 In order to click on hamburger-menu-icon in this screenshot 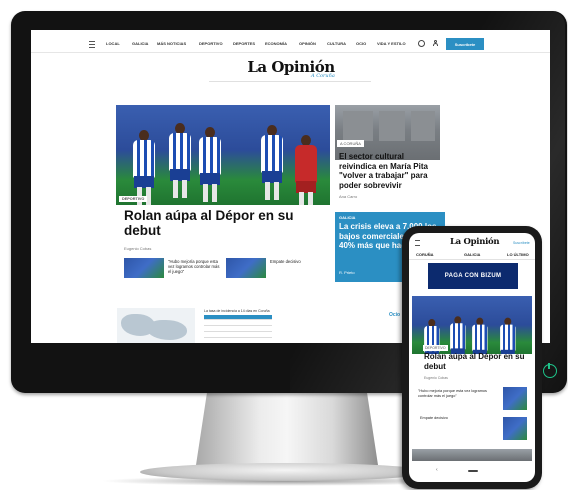, I will do `click(92, 44)`.